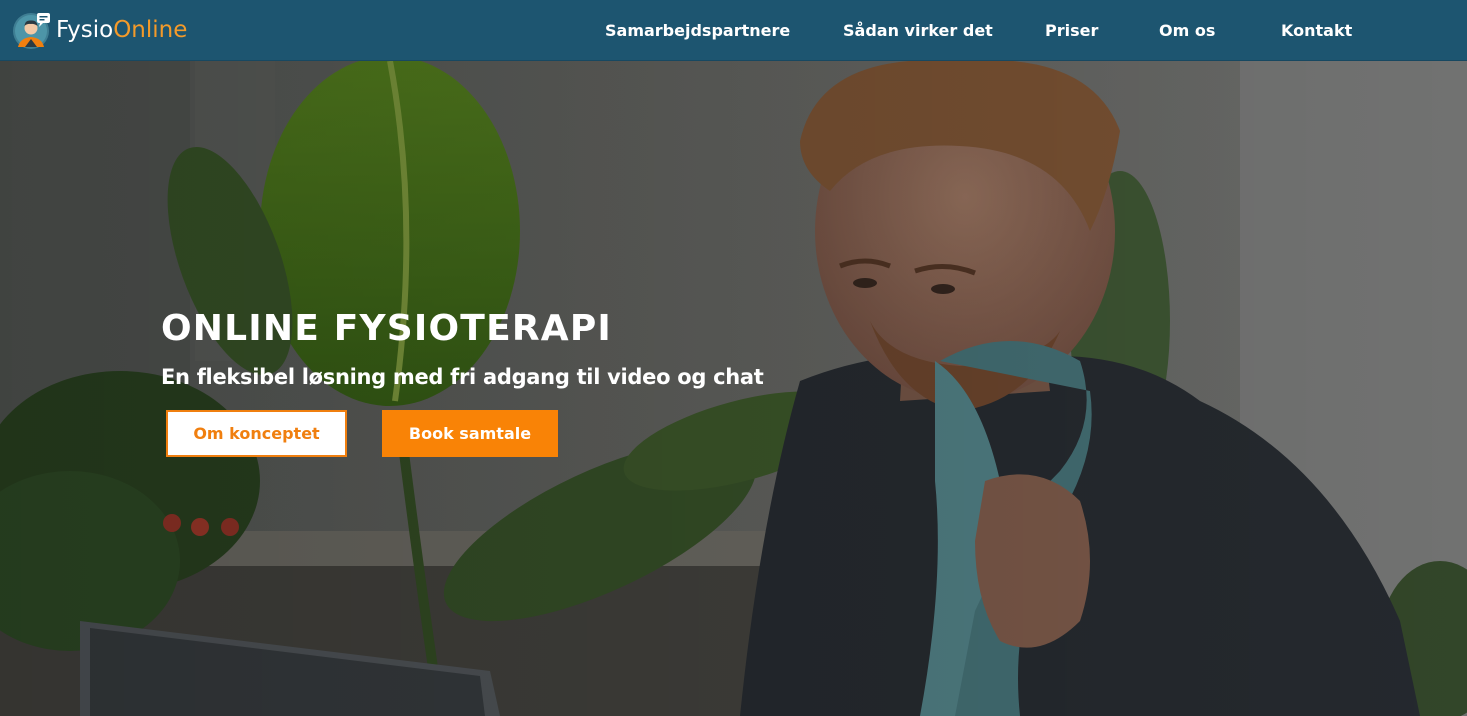 This screenshot has width=1467, height=716. Describe the element at coordinates (697, 31) in the screenshot. I see `nav-link-samarbejdspartnere: Samarbejdspartnere` at that location.